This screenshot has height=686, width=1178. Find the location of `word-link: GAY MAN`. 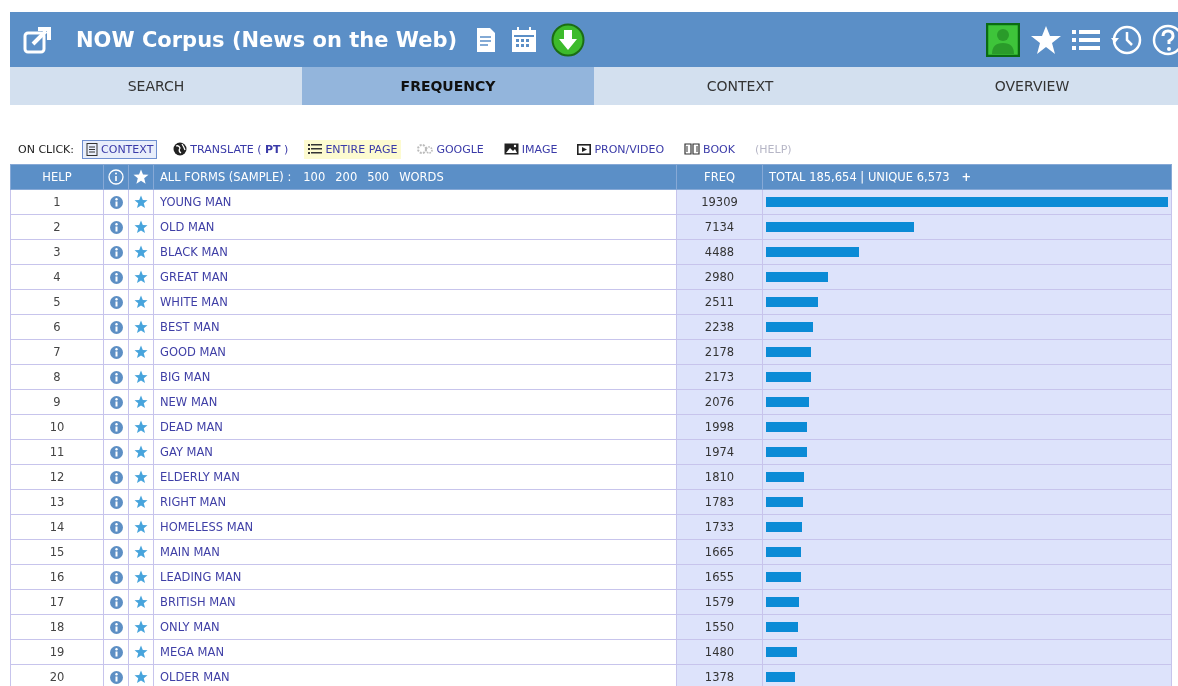

word-link: GAY MAN is located at coordinates (186, 452).